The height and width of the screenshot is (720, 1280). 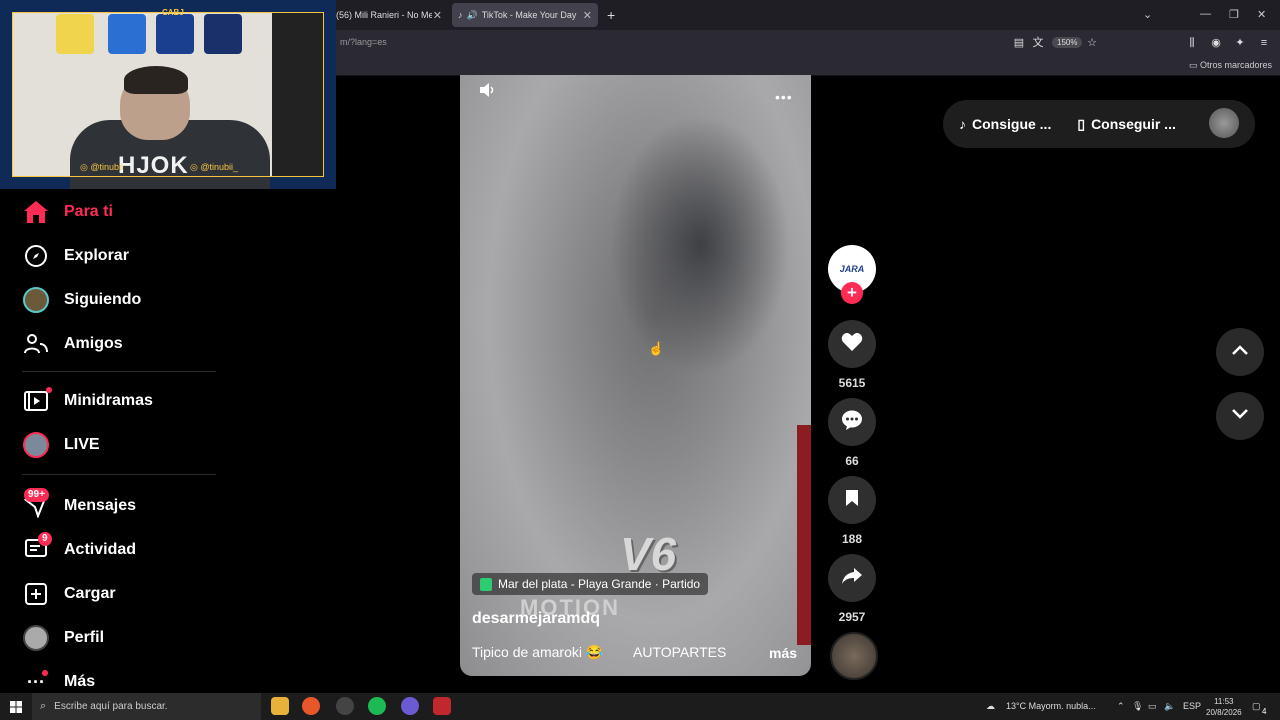 I want to click on sidebar-item-siguiendo: Siguiendo, so click(x=81, y=300).